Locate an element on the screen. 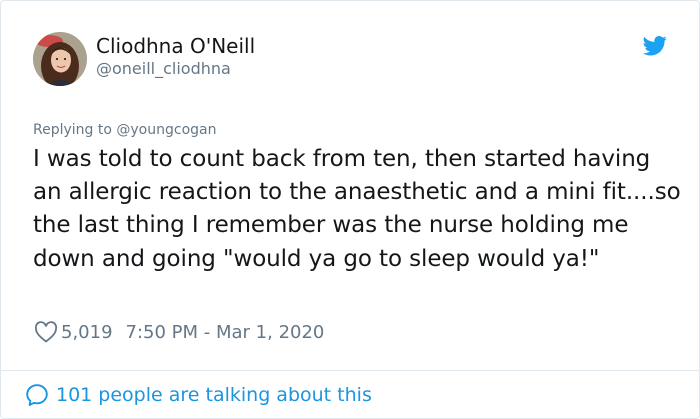 Image resolution: width=700 pixels, height=419 pixels. replying-to: Replying to @youngcogan is located at coordinates (124, 130).